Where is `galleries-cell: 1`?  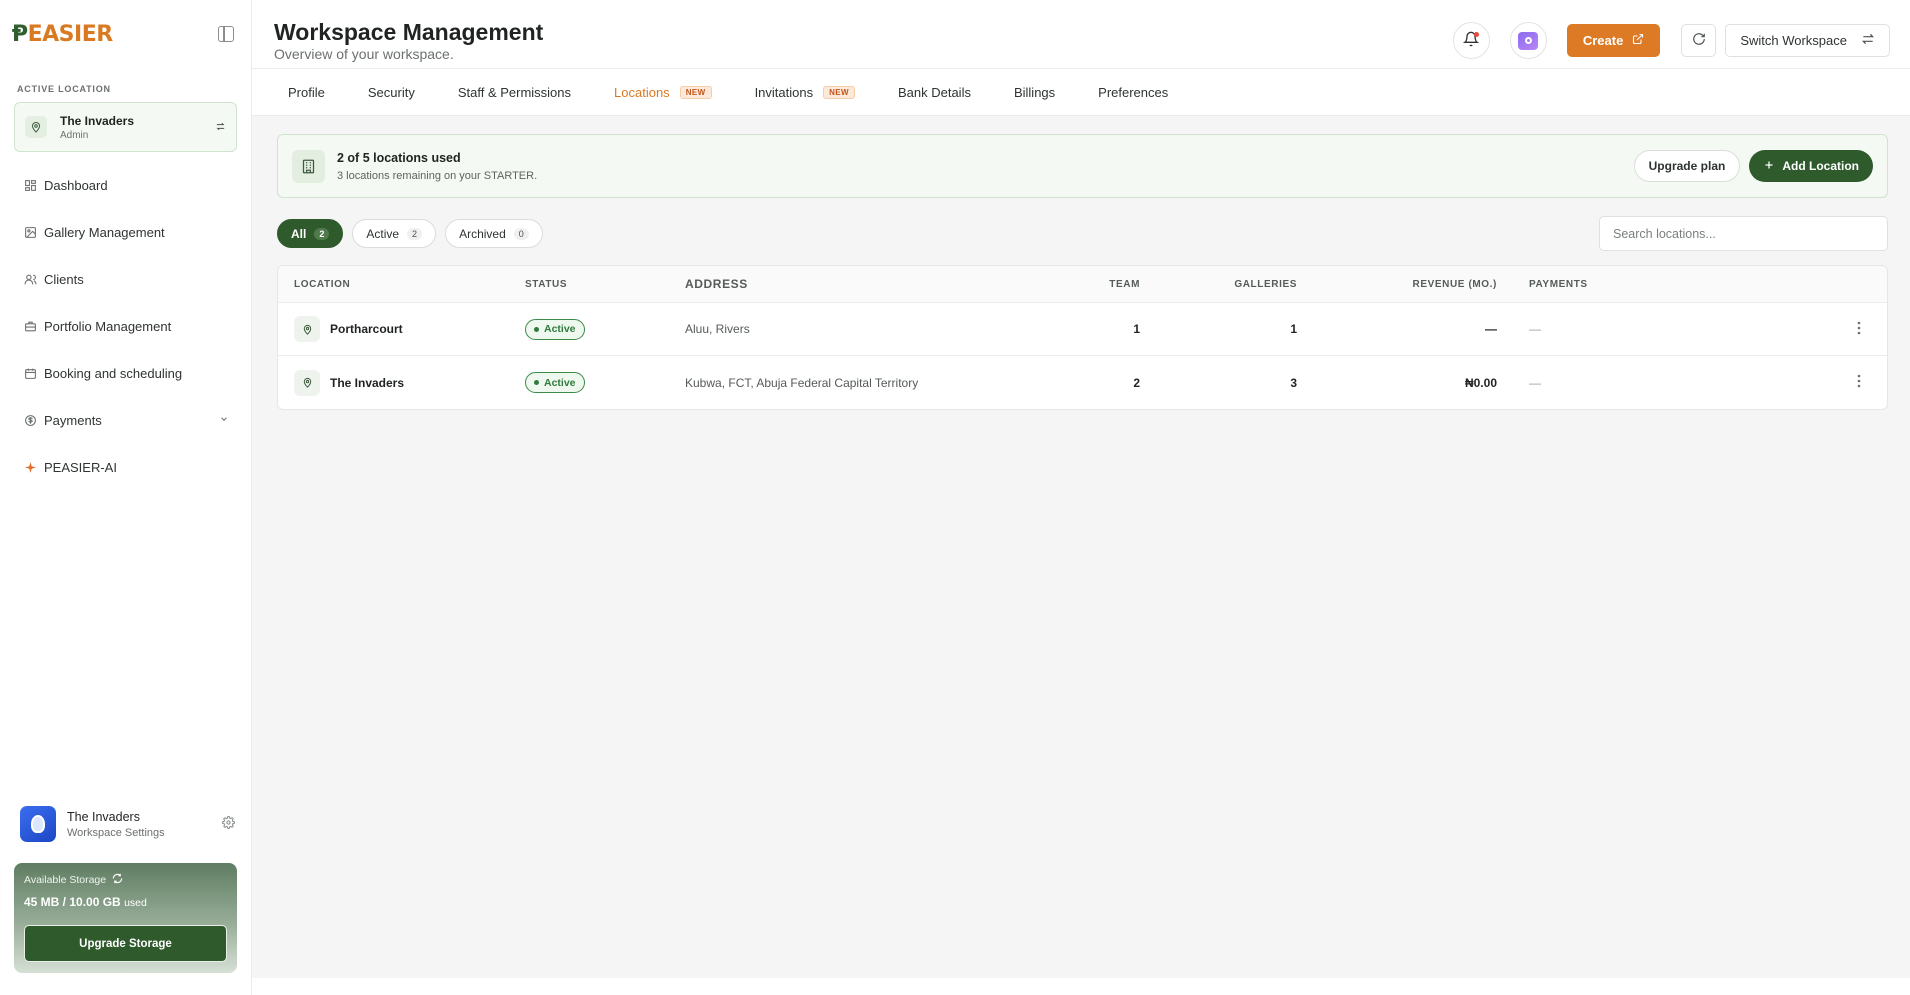
galleries-cell: 1 is located at coordinates (1293, 329).